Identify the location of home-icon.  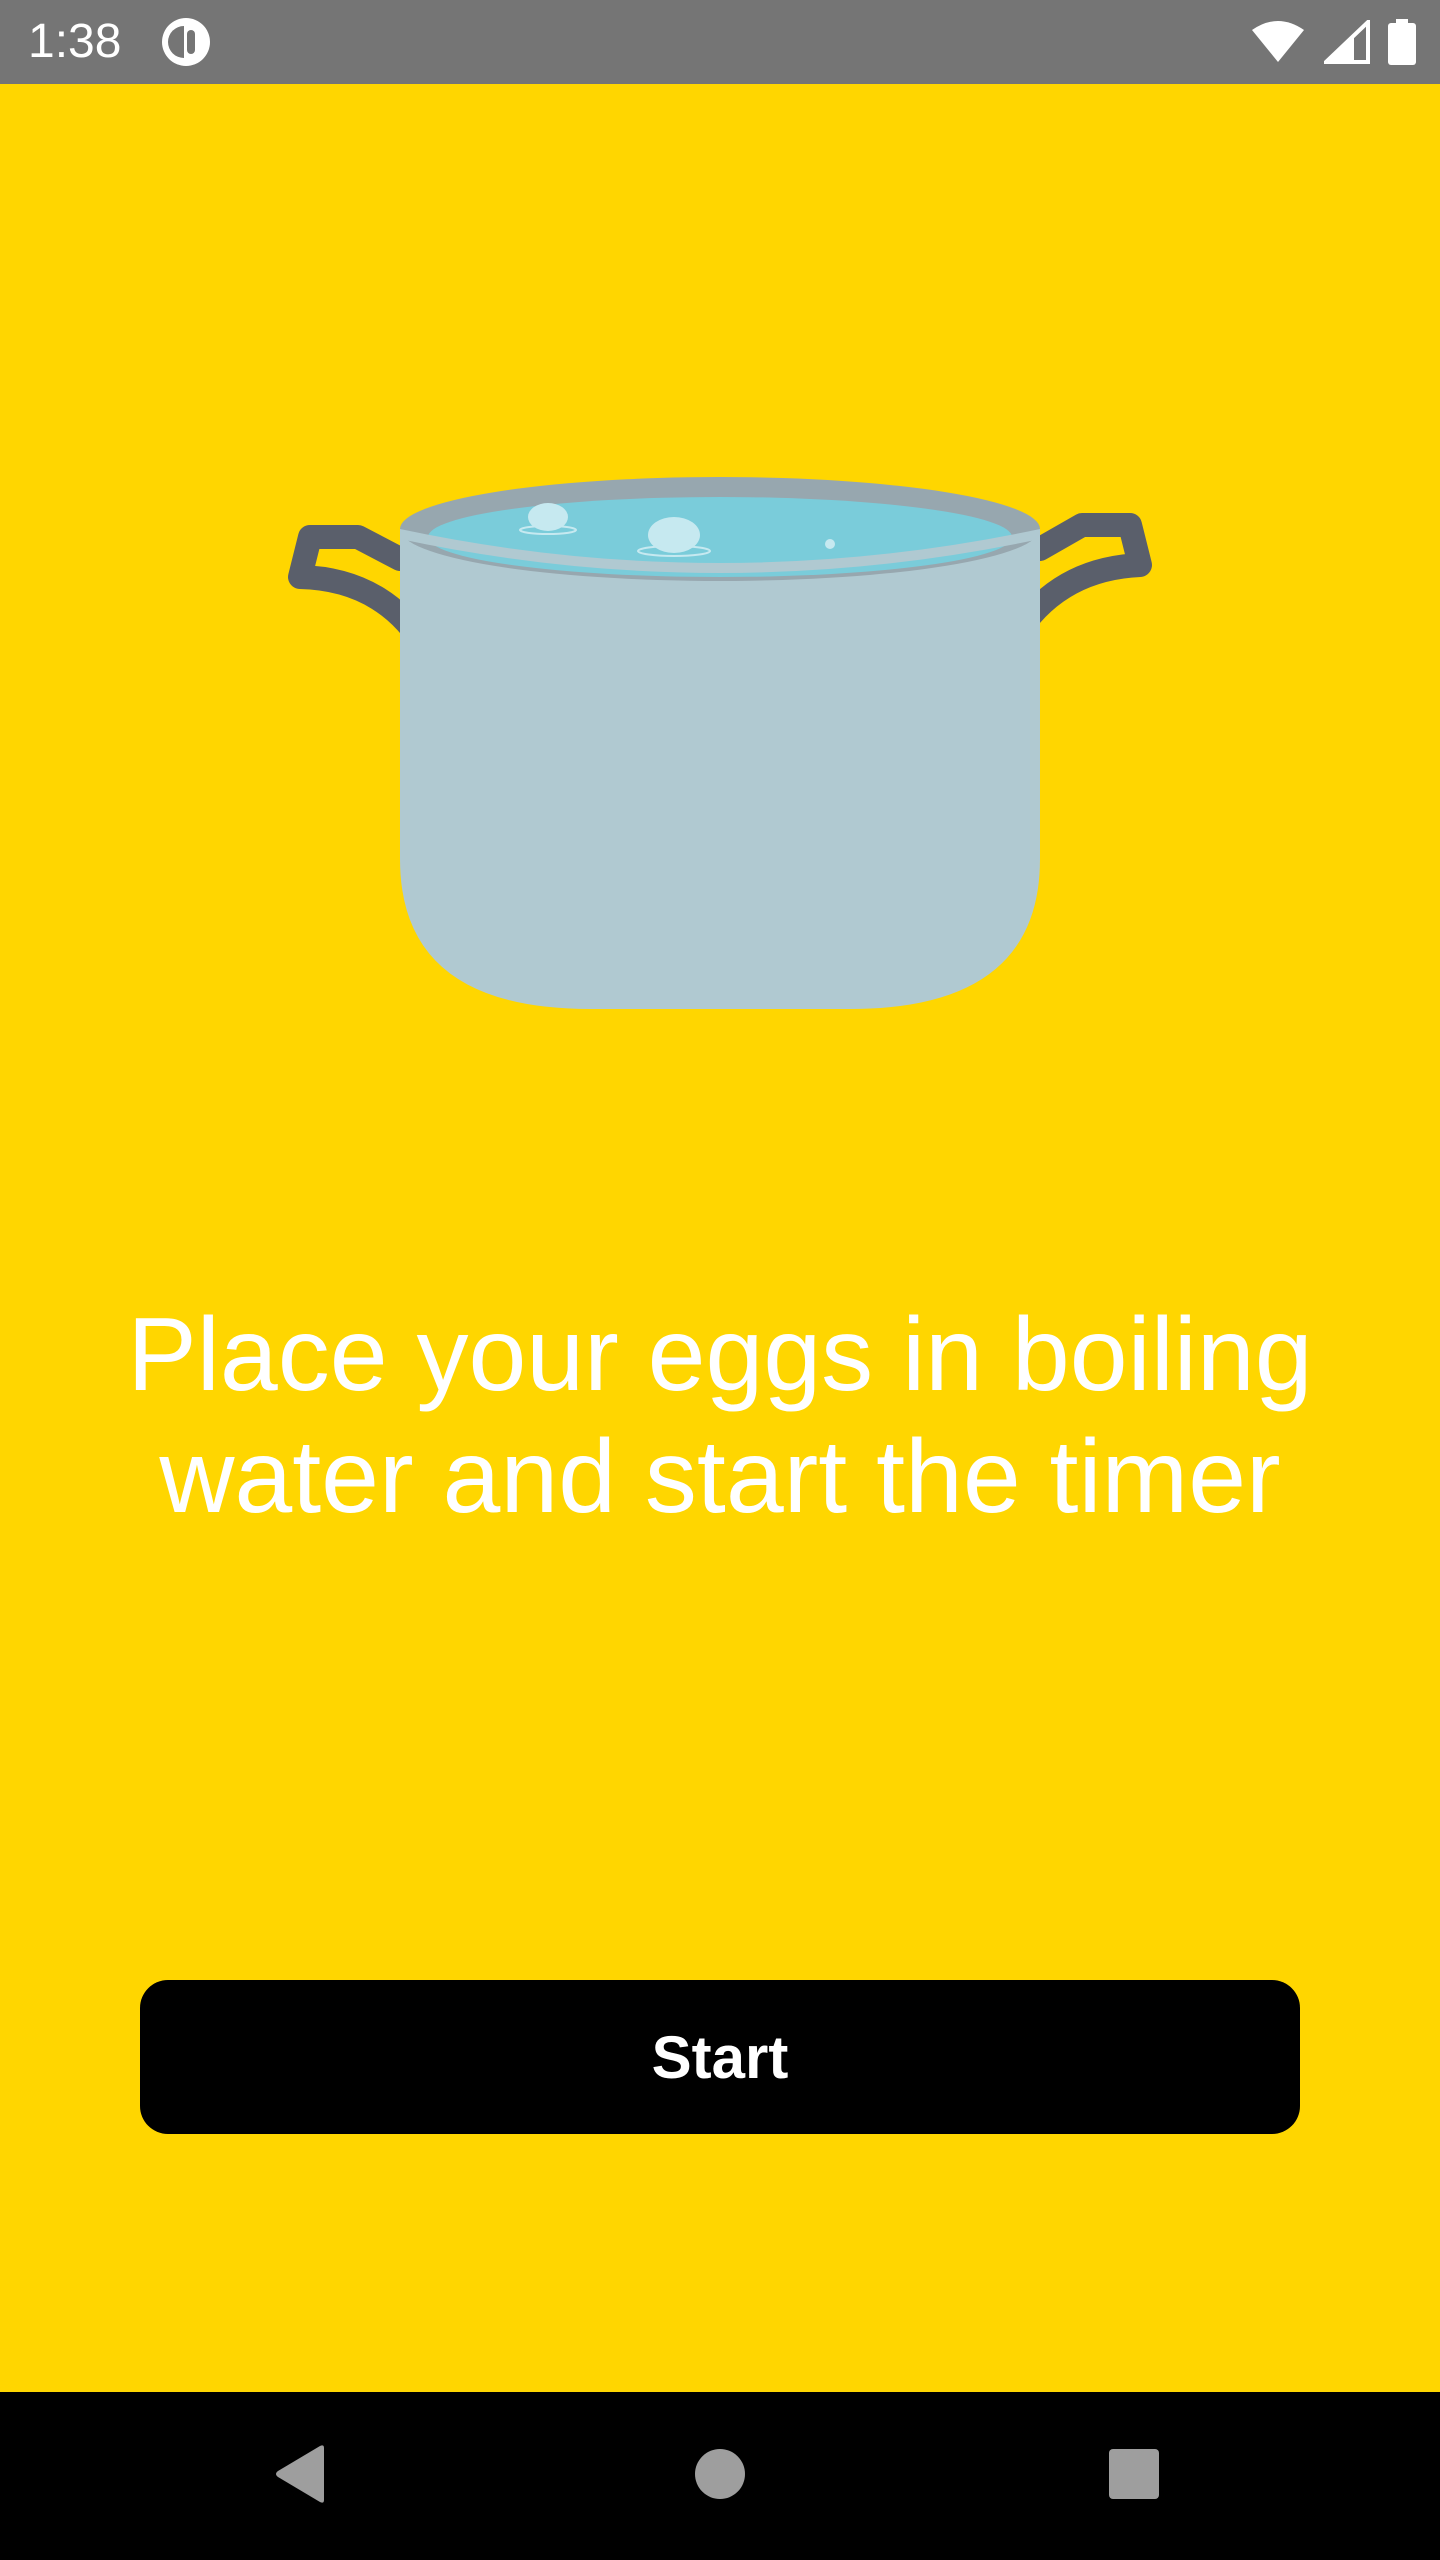
(720, 2476).